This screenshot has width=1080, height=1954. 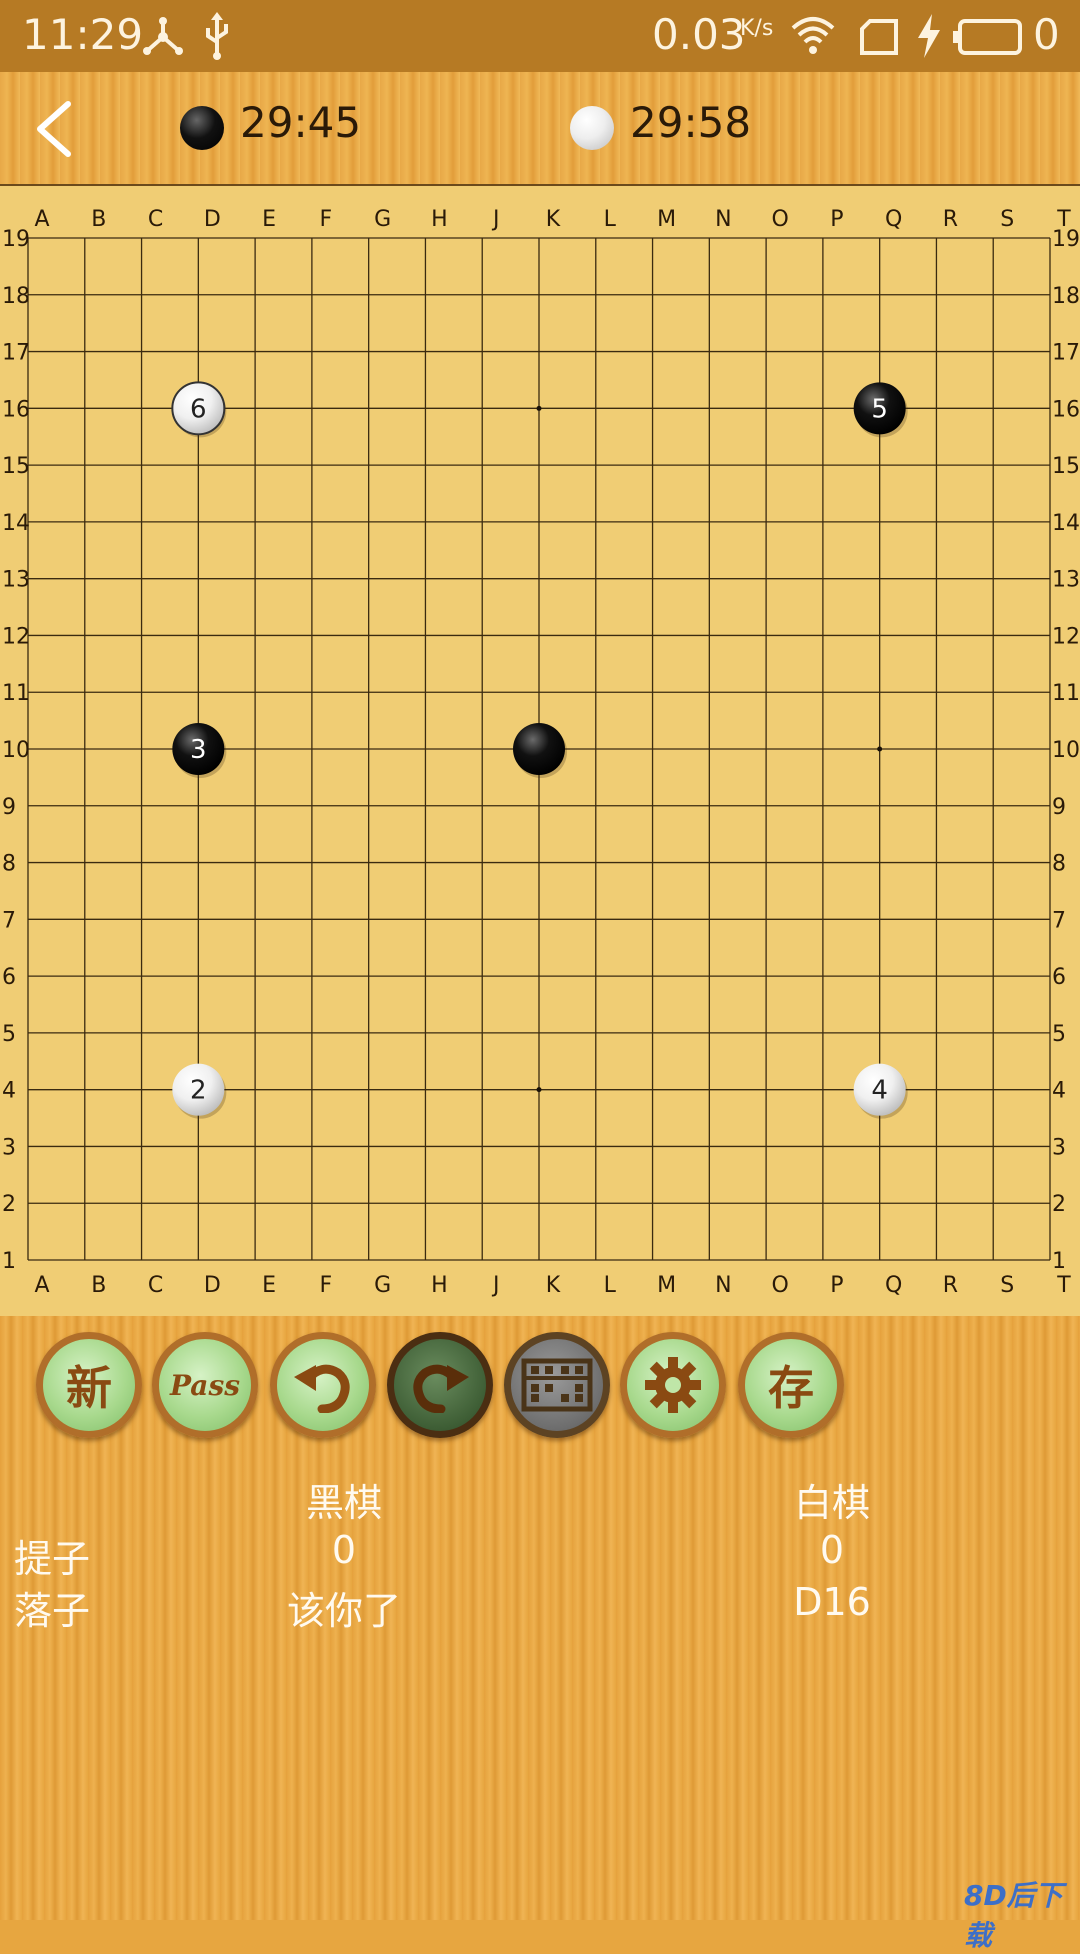 I want to click on column-label-top: M, so click(x=666, y=219).